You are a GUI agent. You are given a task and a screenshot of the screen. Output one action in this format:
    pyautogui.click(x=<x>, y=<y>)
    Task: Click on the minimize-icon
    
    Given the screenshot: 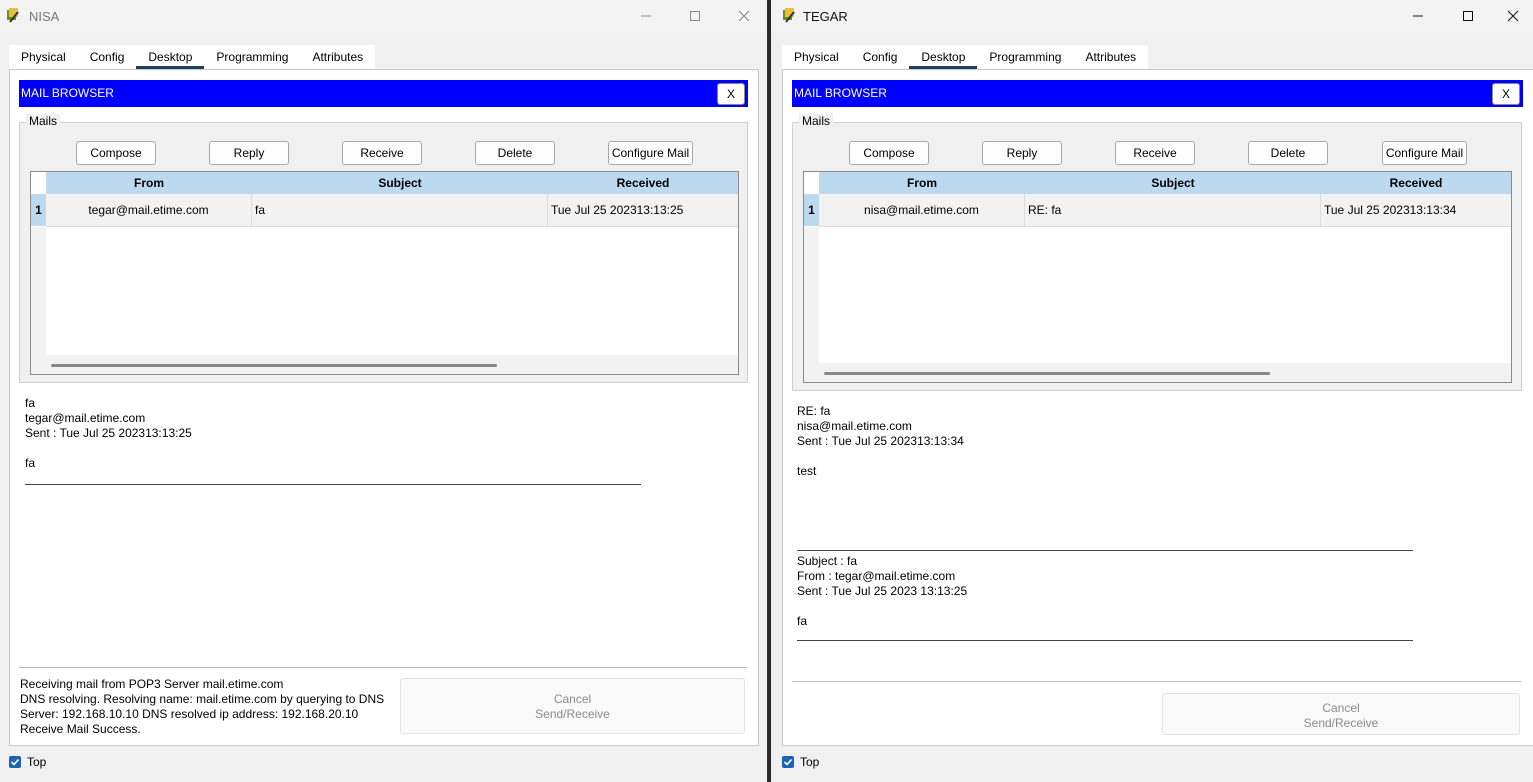 What is the action you would take?
    pyautogui.click(x=1418, y=16)
    